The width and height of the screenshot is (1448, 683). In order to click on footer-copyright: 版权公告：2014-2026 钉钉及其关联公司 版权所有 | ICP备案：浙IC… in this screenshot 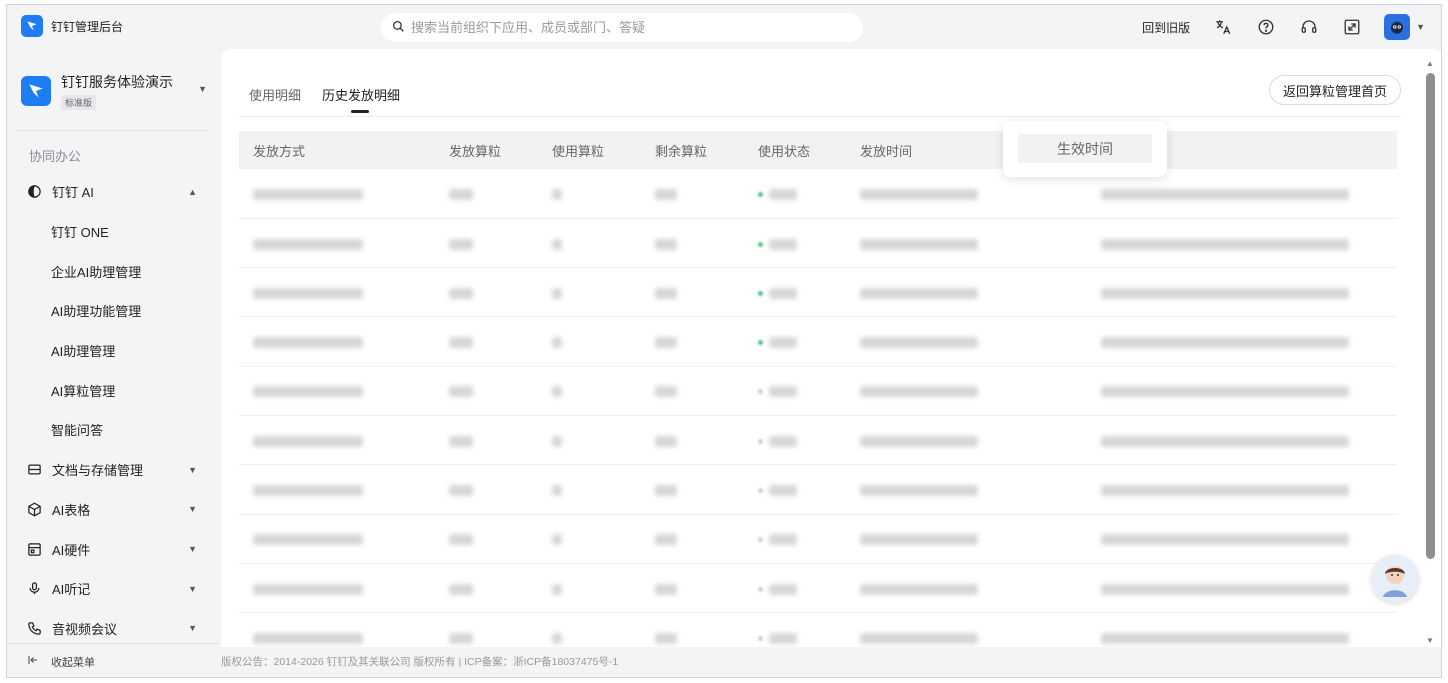, I will do `click(420, 662)`.